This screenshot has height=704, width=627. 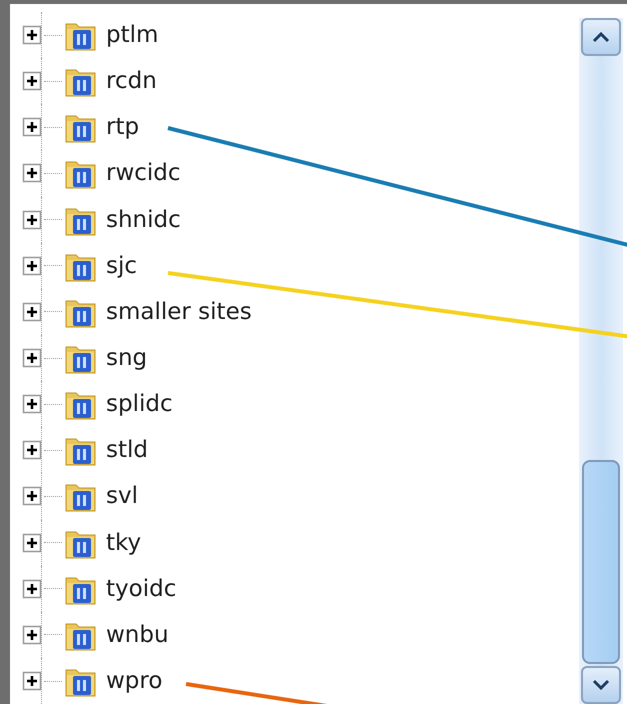 I want to click on up-chevron-icon, so click(x=601, y=37).